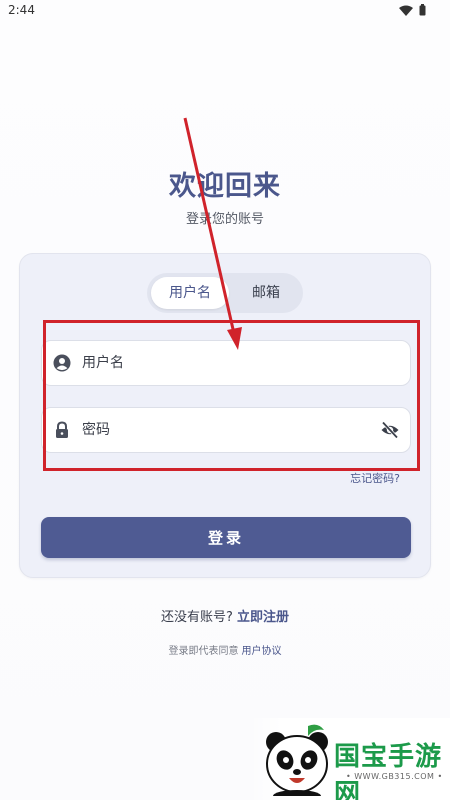 The width and height of the screenshot is (450, 800). I want to click on status-bar: 2:44, so click(225, 11).